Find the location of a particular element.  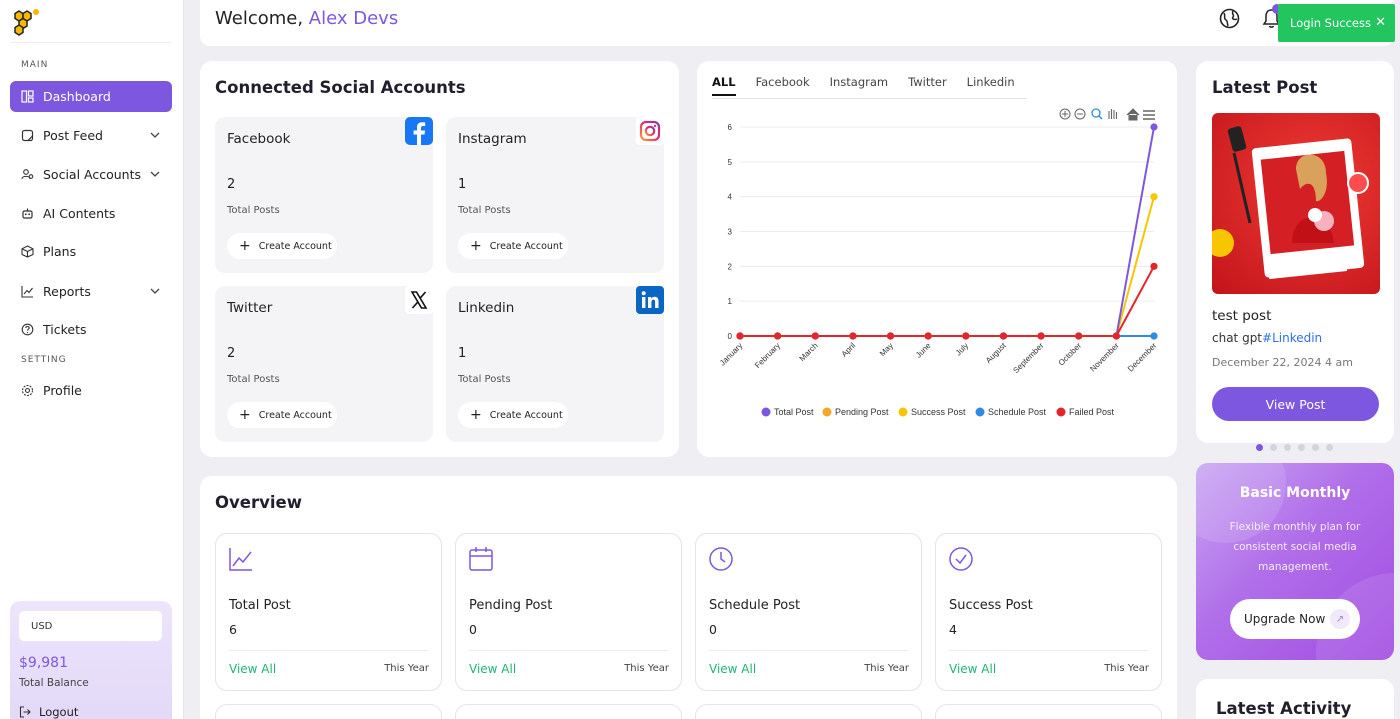

pan-hand-icon is located at coordinates (1113, 114).